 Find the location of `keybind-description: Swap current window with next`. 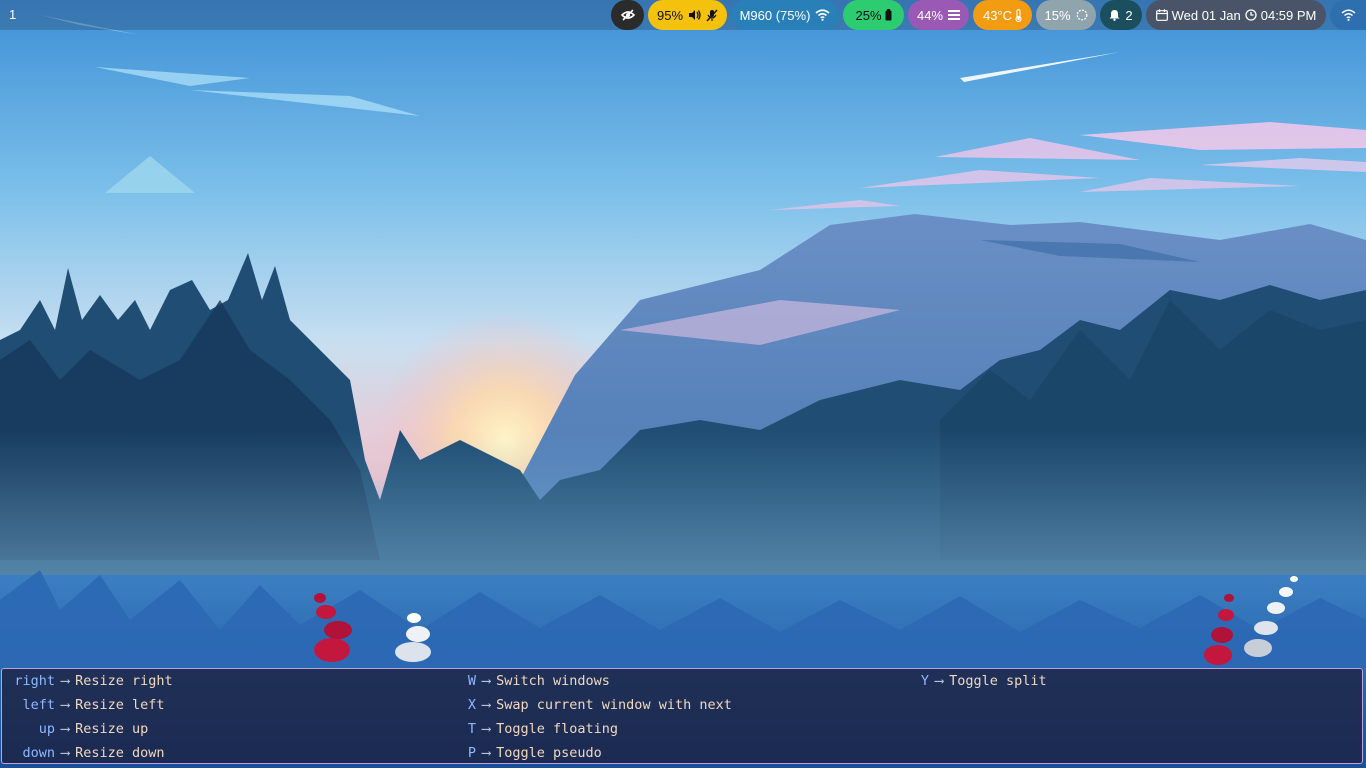

keybind-description: Swap current window with next is located at coordinates (614, 705).